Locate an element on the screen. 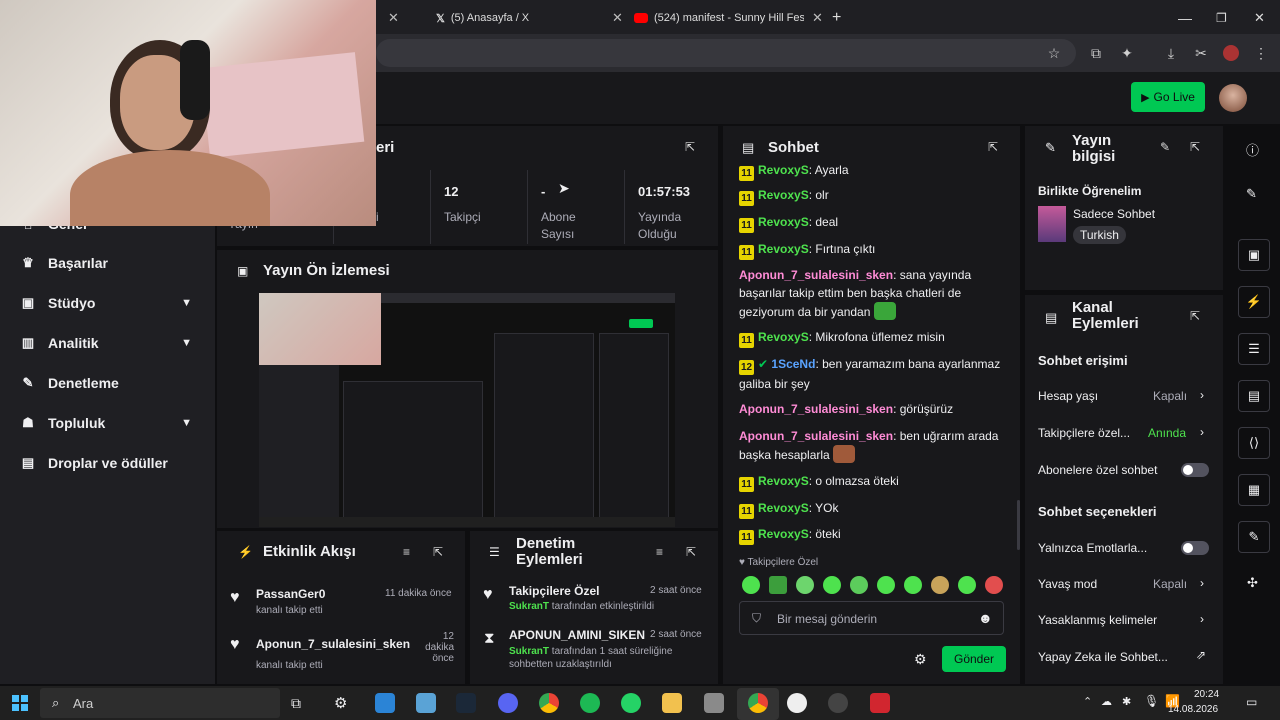 This screenshot has height=720, width=1280. chat-input: ⛉ Bir mesaj gönderin ☻ is located at coordinates (871, 618).